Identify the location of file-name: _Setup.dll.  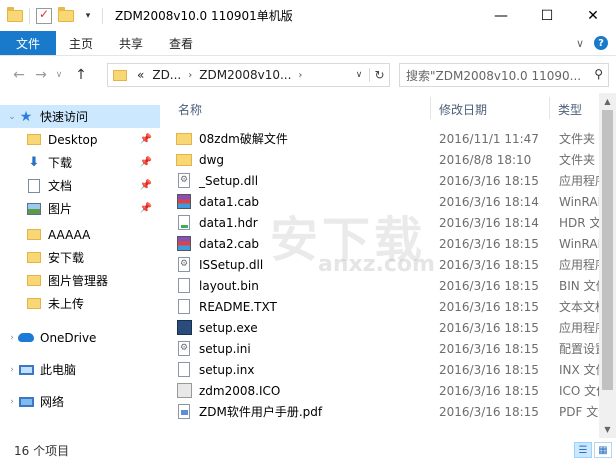
(229, 180).